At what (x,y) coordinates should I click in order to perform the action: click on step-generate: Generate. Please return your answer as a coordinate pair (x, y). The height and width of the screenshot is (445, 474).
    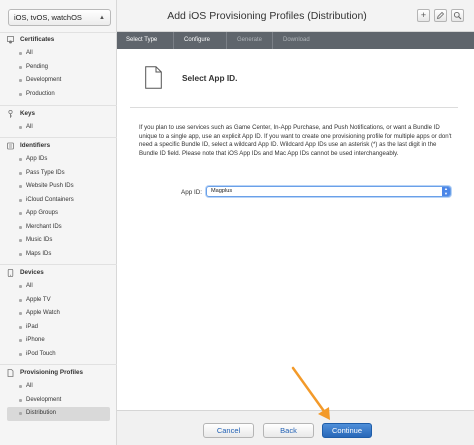
    Looking at the image, I should click on (250, 40).